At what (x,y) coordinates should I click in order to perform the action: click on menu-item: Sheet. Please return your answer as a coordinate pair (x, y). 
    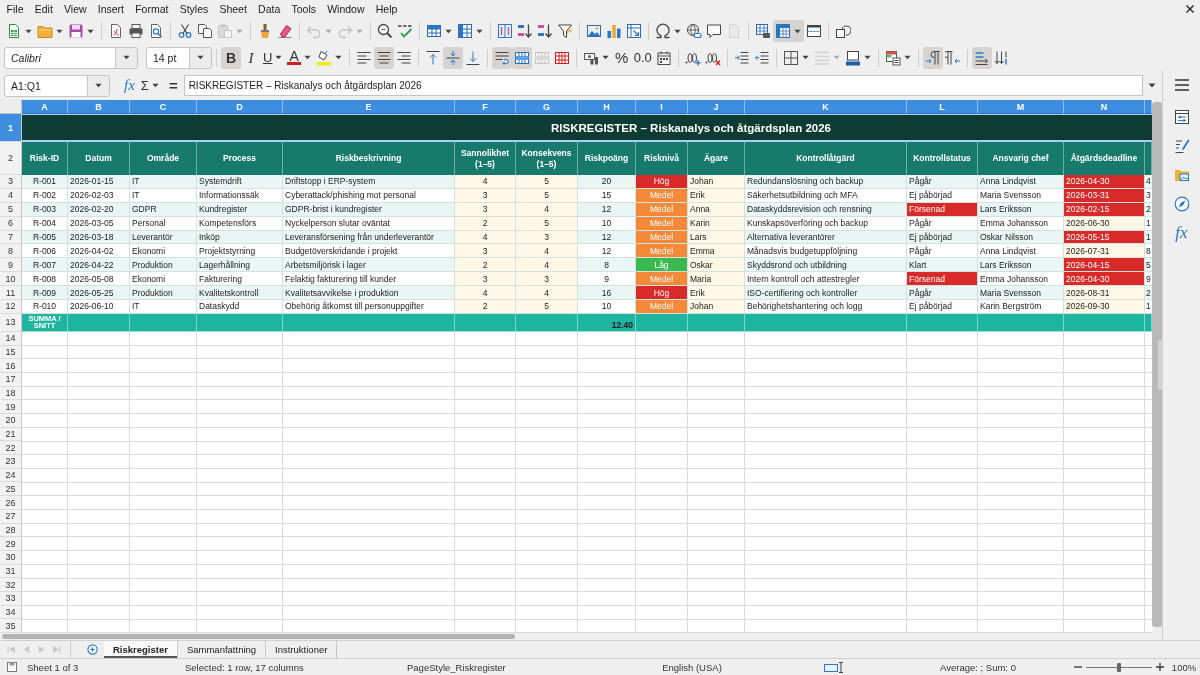
    Looking at the image, I should click on (233, 9).